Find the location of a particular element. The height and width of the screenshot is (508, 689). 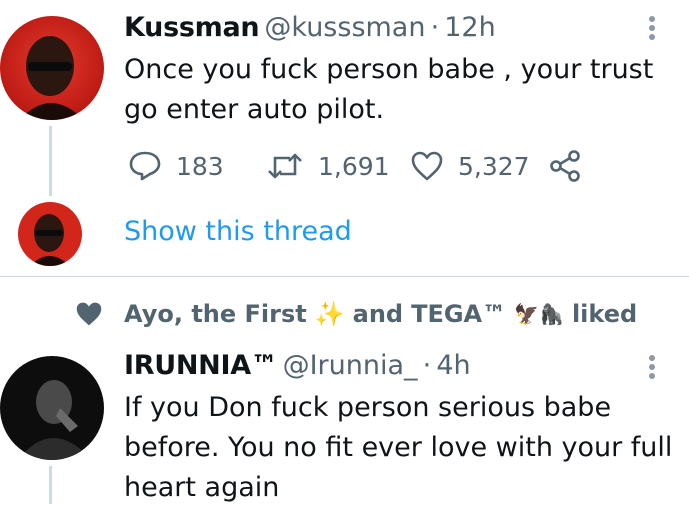

tweet1-header: Kussman @kusssman · 12h is located at coordinates (310, 27).